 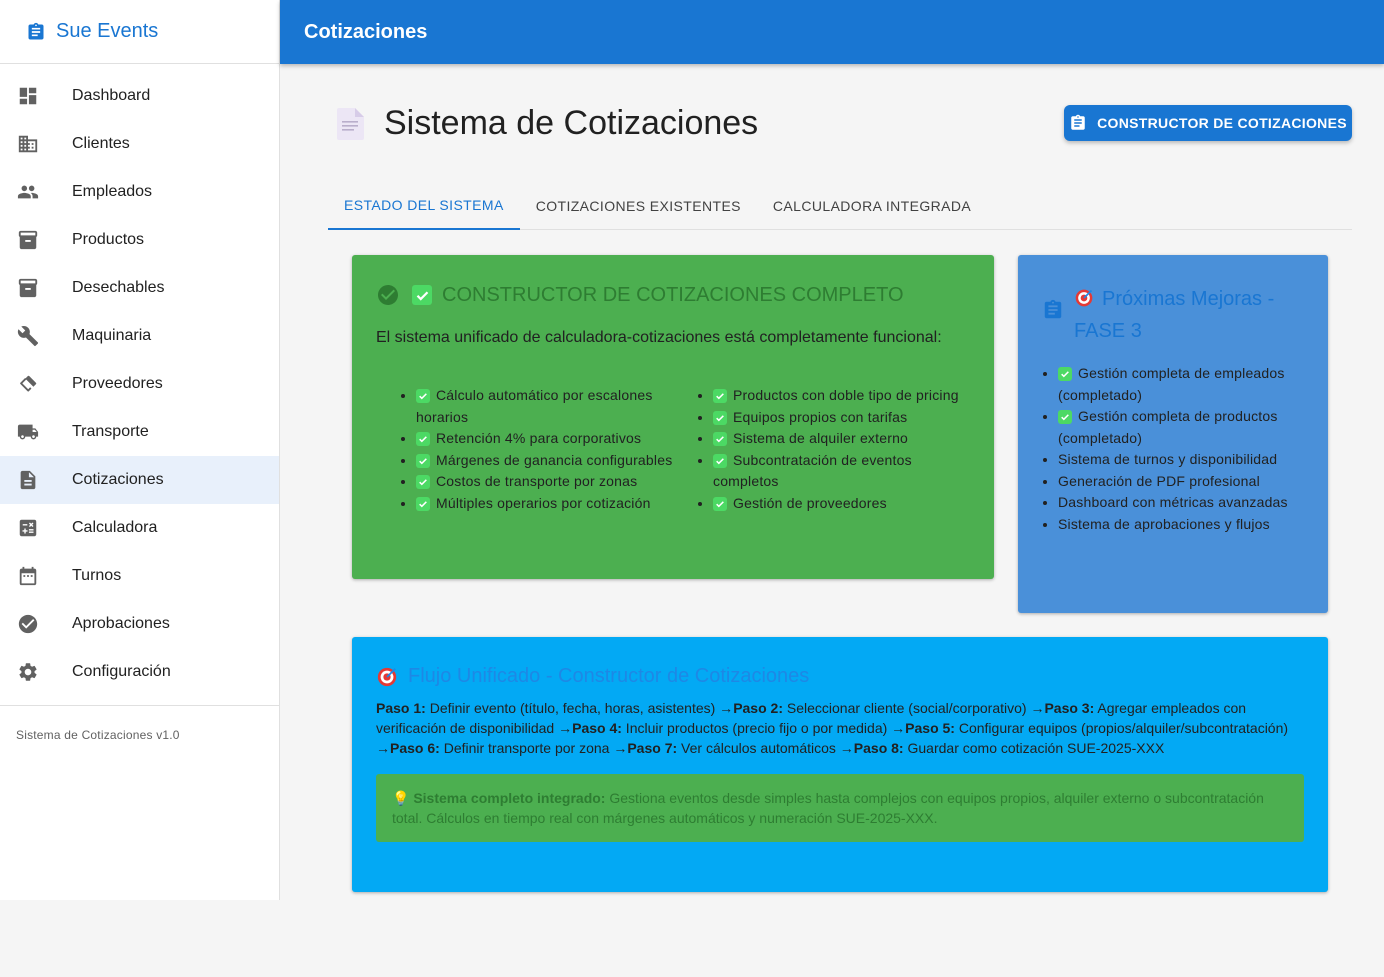 I want to click on list-item: Sistema de turnos y disponibilidad, so click(x=1181, y=460).